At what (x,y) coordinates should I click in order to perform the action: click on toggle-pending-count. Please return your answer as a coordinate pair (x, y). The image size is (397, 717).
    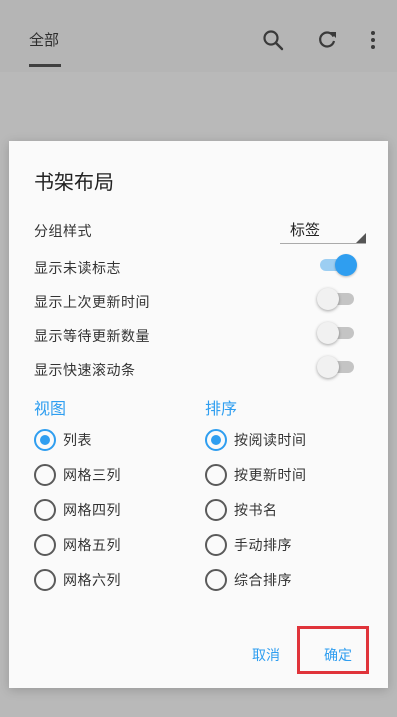
    Looking at the image, I should click on (337, 333).